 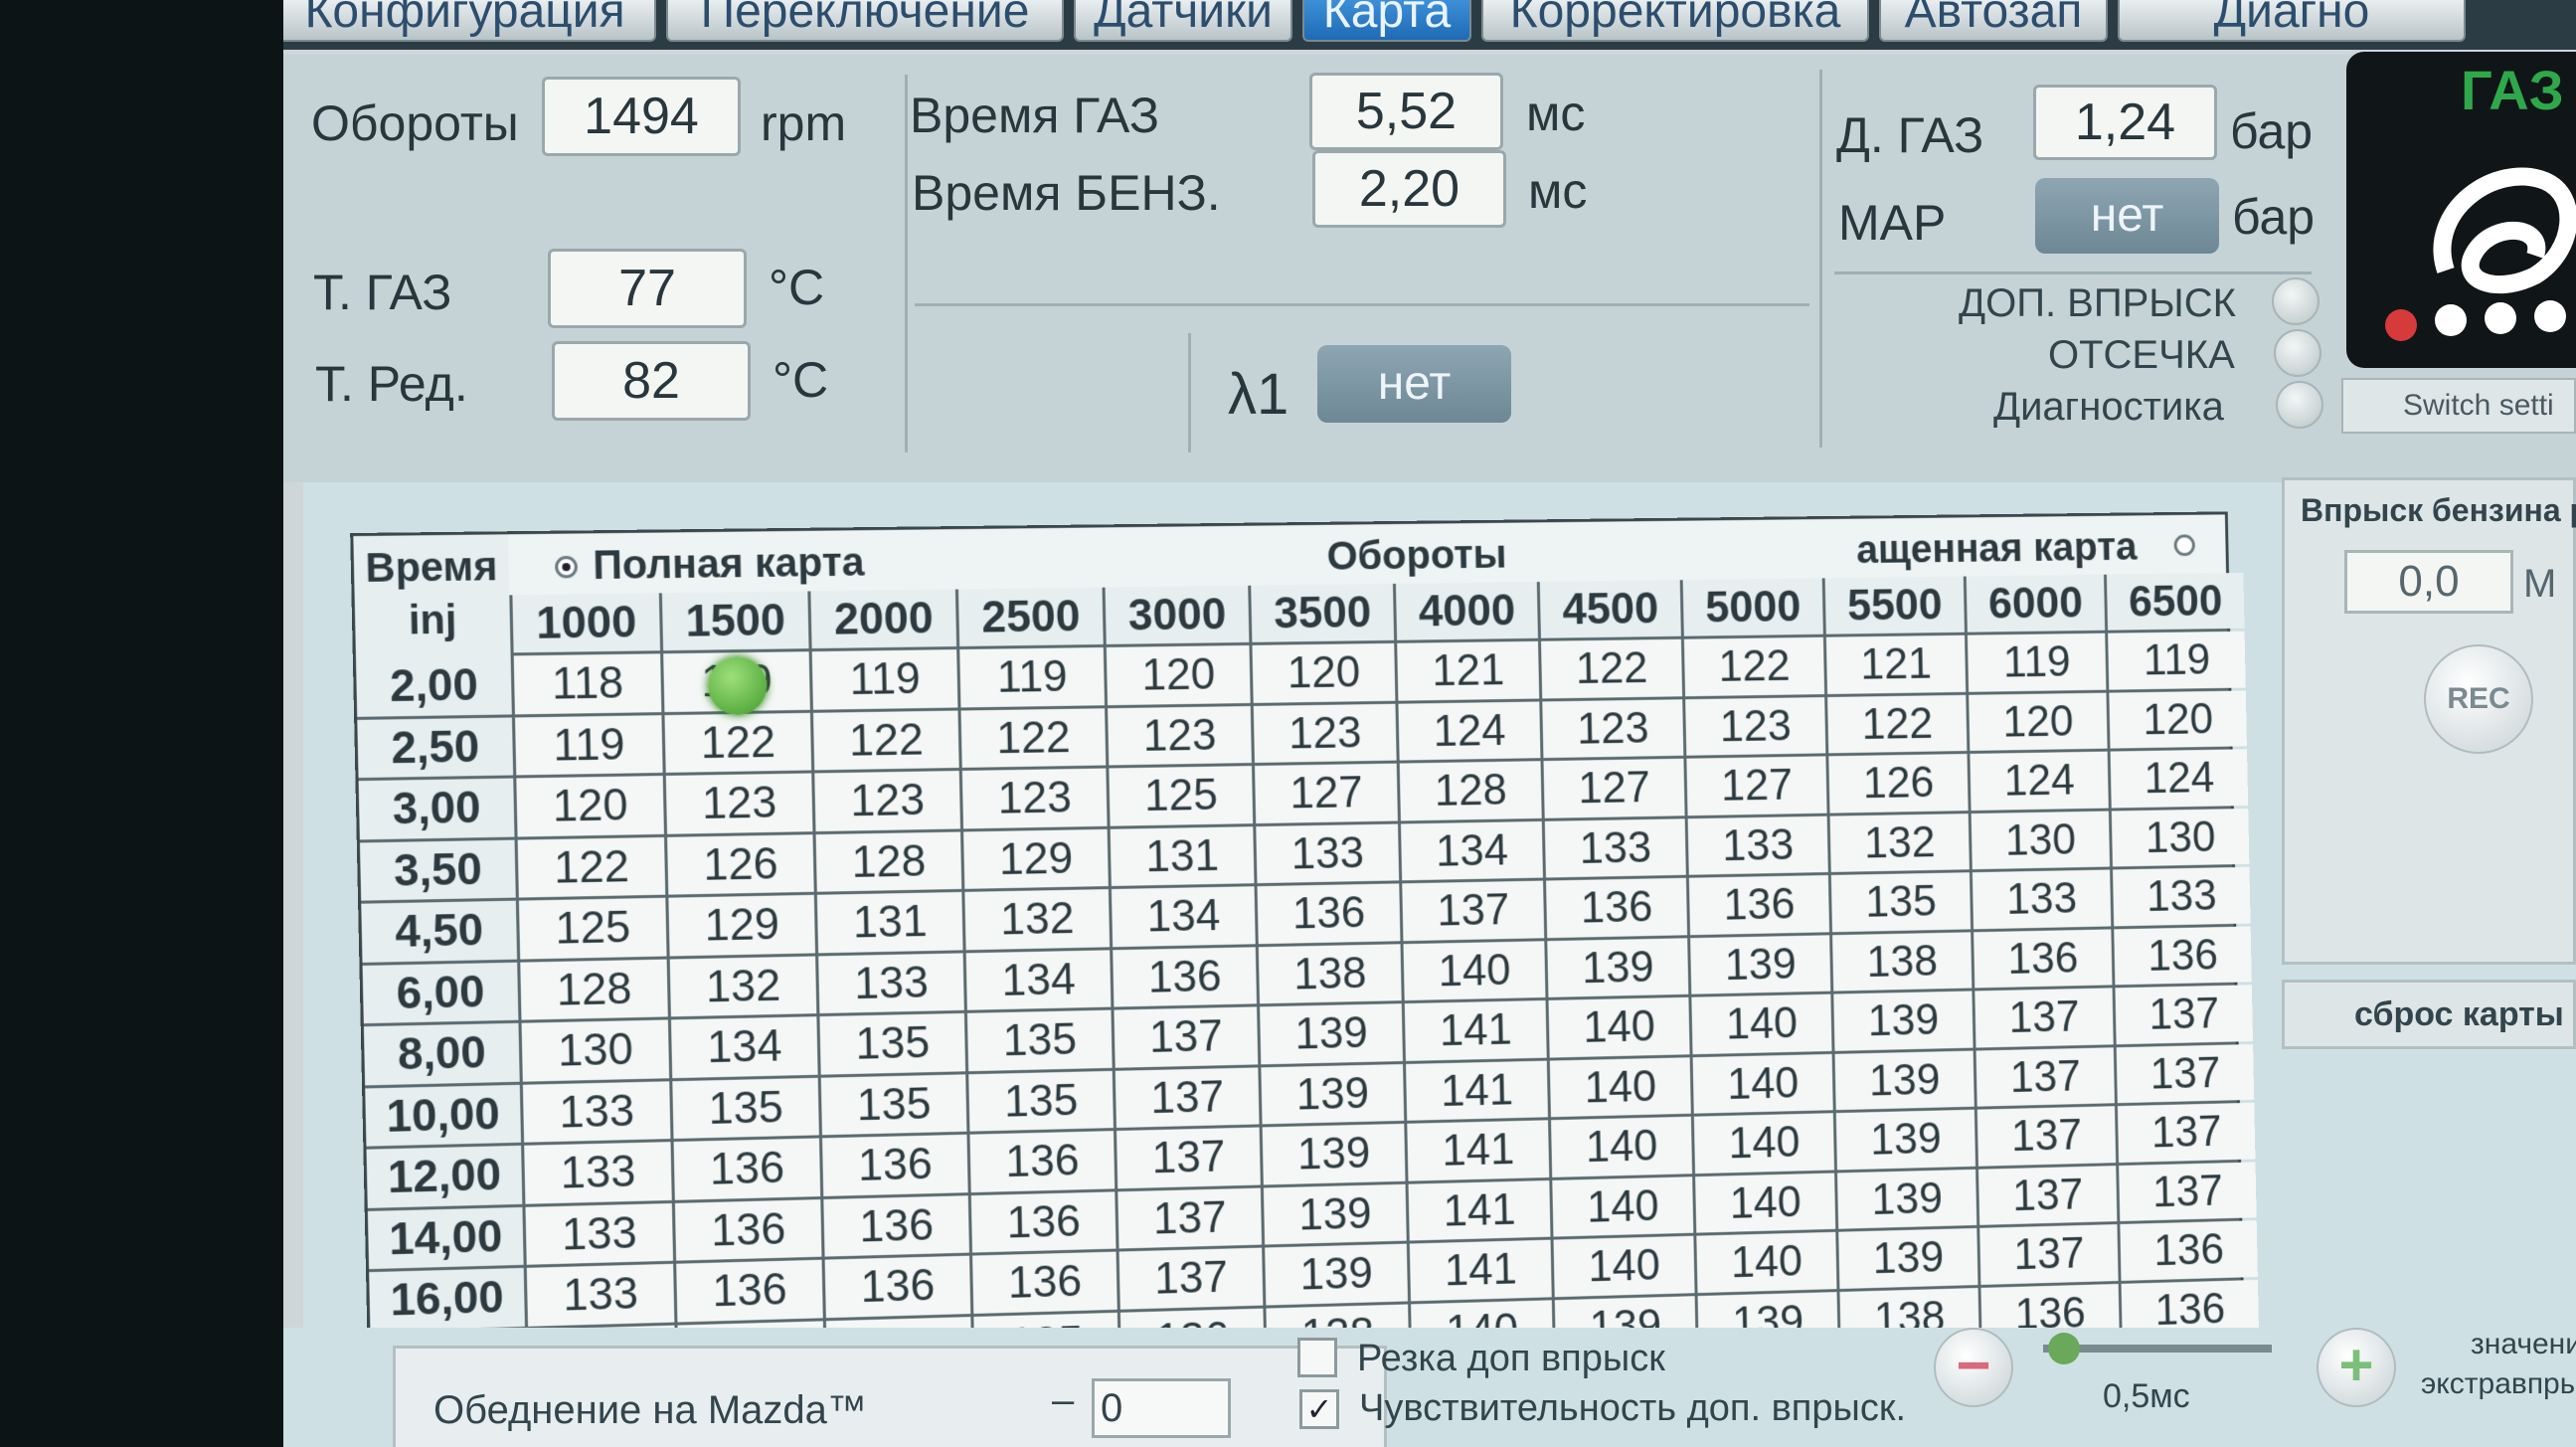 What do you see at coordinates (2429, 1015) in the screenshot?
I see `reset-map-button: сброс карты` at bounding box center [2429, 1015].